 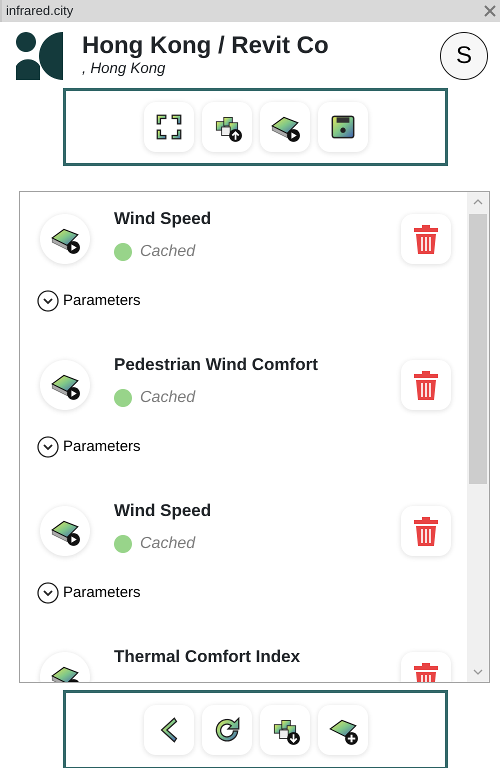 What do you see at coordinates (41, 56) in the screenshot?
I see `logo-icon` at bounding box center [41, 56].